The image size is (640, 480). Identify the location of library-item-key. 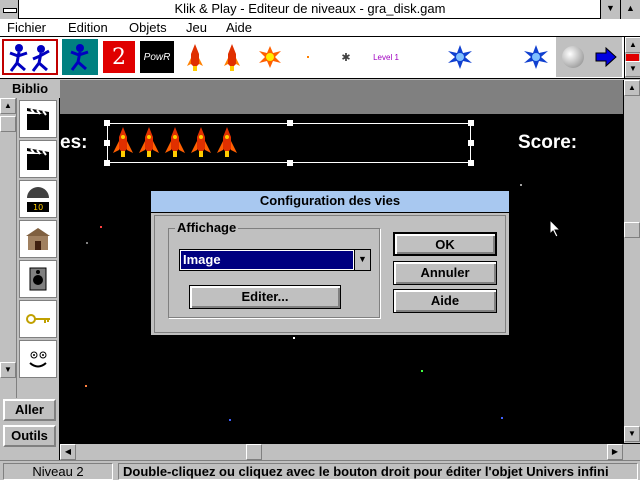
(38, 319).